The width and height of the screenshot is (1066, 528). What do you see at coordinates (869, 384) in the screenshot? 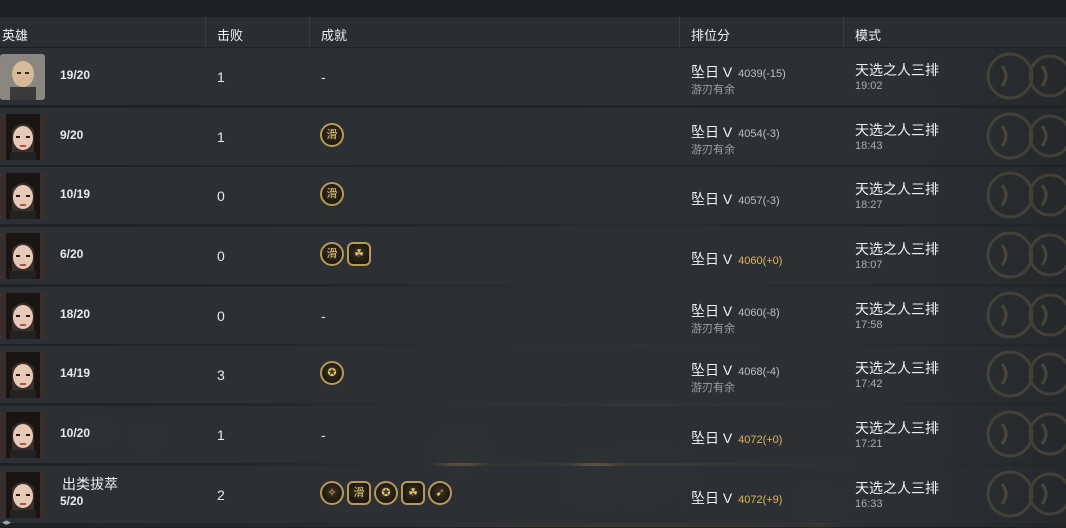
I see `match-time: 17:42` at bounding box center [869, 384].